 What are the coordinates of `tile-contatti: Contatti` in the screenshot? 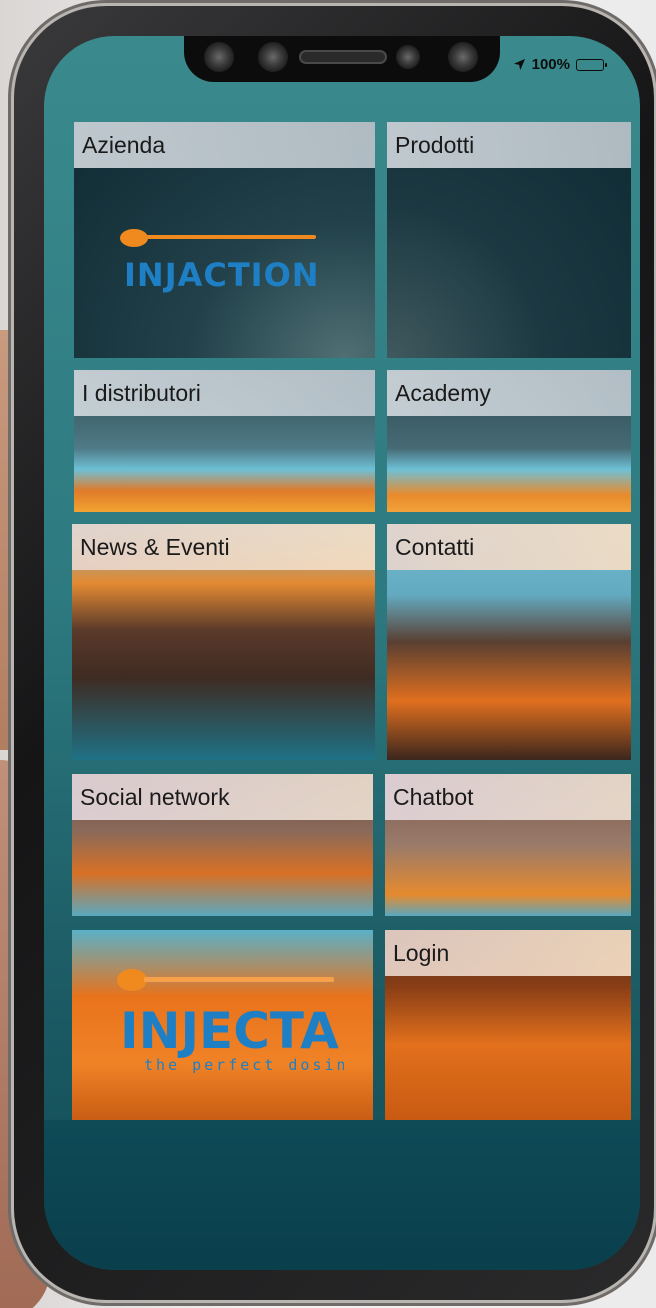 It's located at (509, 642).